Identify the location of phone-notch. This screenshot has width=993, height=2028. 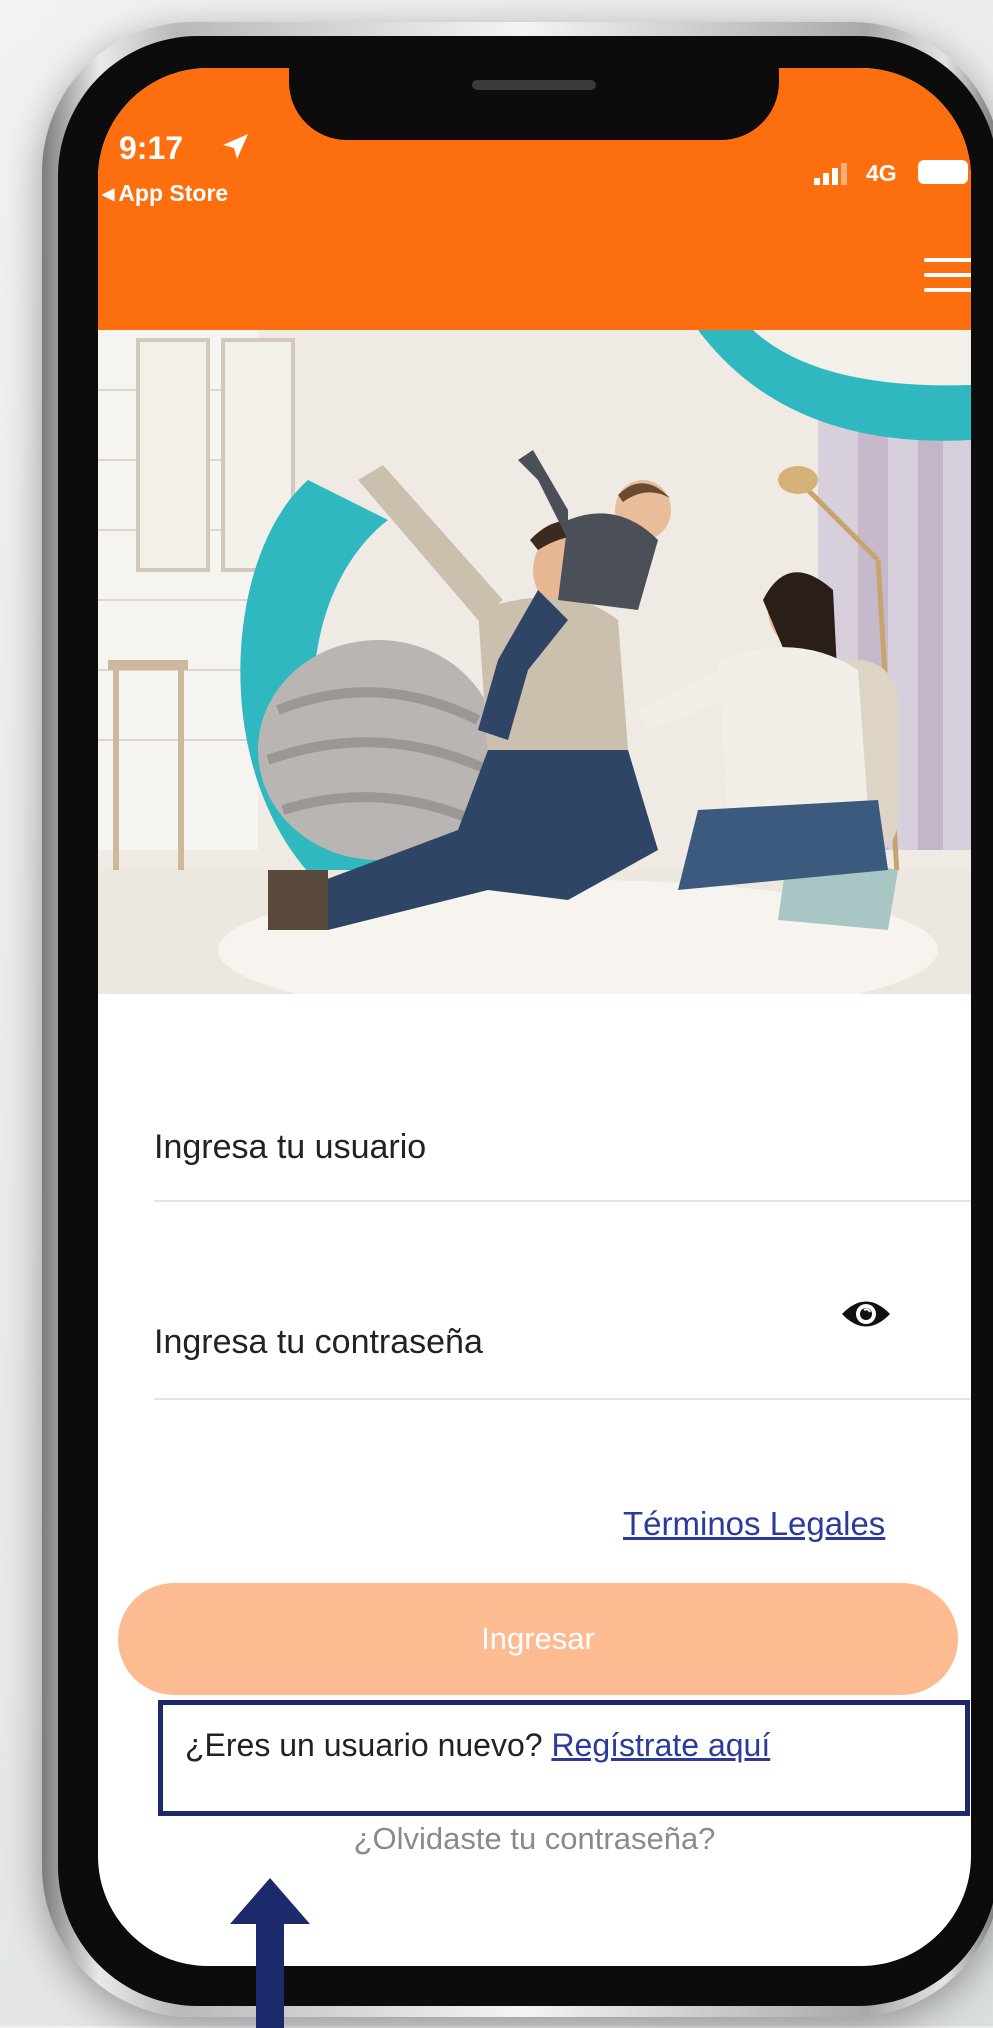
(534, 104).